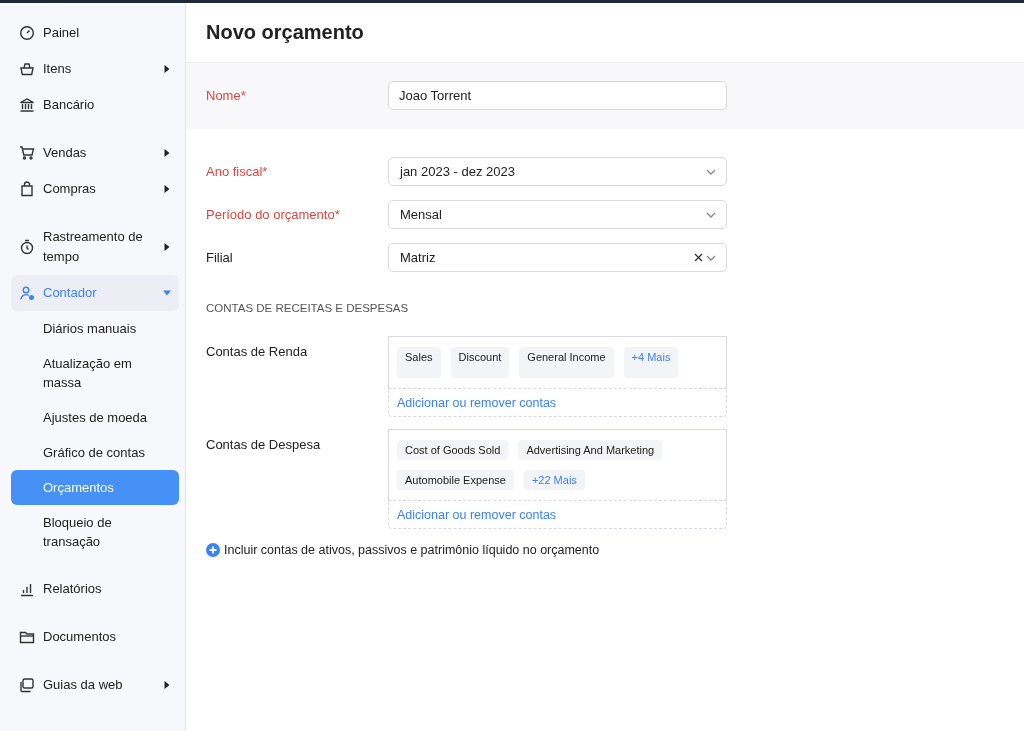  I want to click on field-label: Período do orçamento*, so click(273, 214).